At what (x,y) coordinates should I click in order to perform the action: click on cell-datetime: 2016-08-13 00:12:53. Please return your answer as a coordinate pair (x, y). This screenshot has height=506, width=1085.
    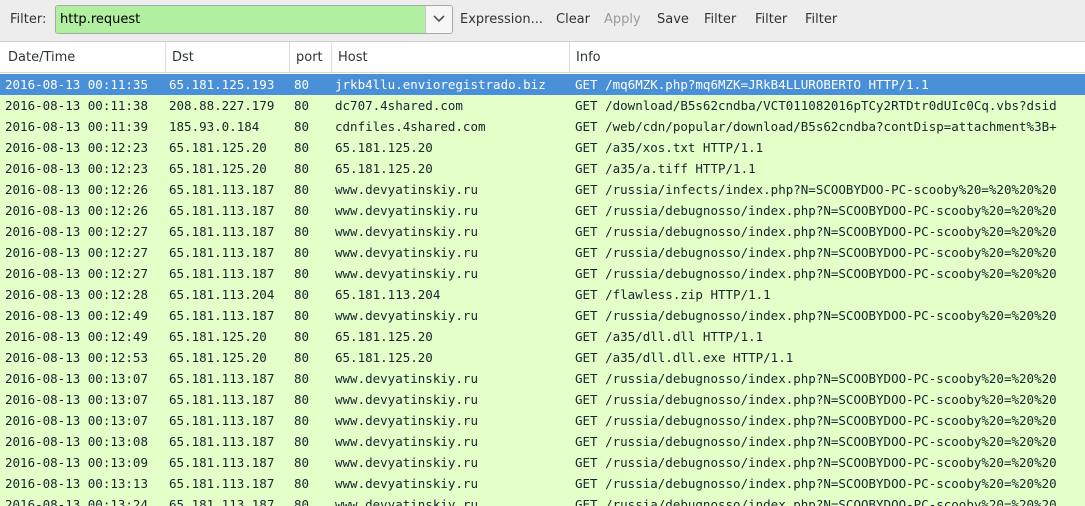
    Looking at the image, I should click on (76, 357).